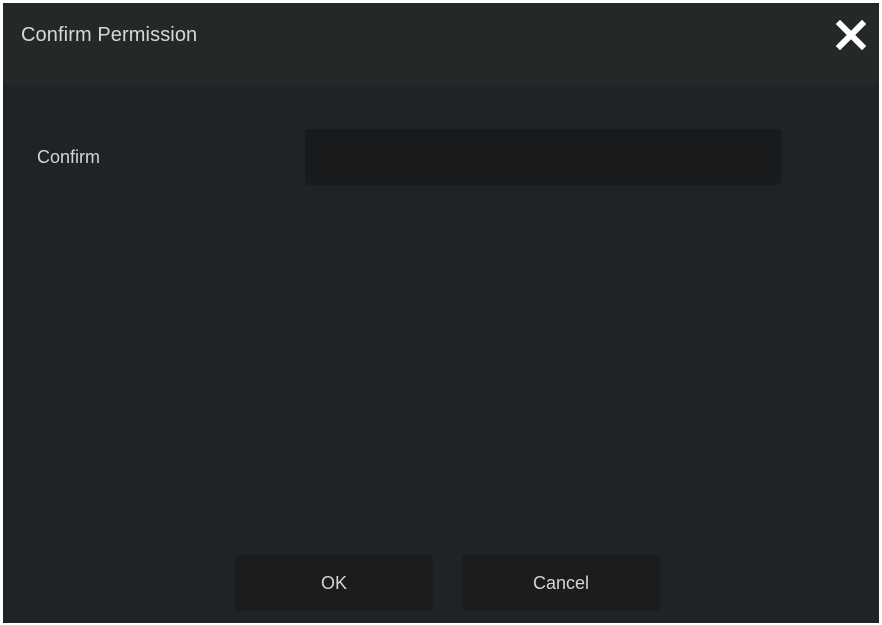 The height and width of the screenshot is (625, 882). Describe the element at coordinates (441, 44) in the screenshot. I see `dialog-titlebar: Confirm Permission` at that location.